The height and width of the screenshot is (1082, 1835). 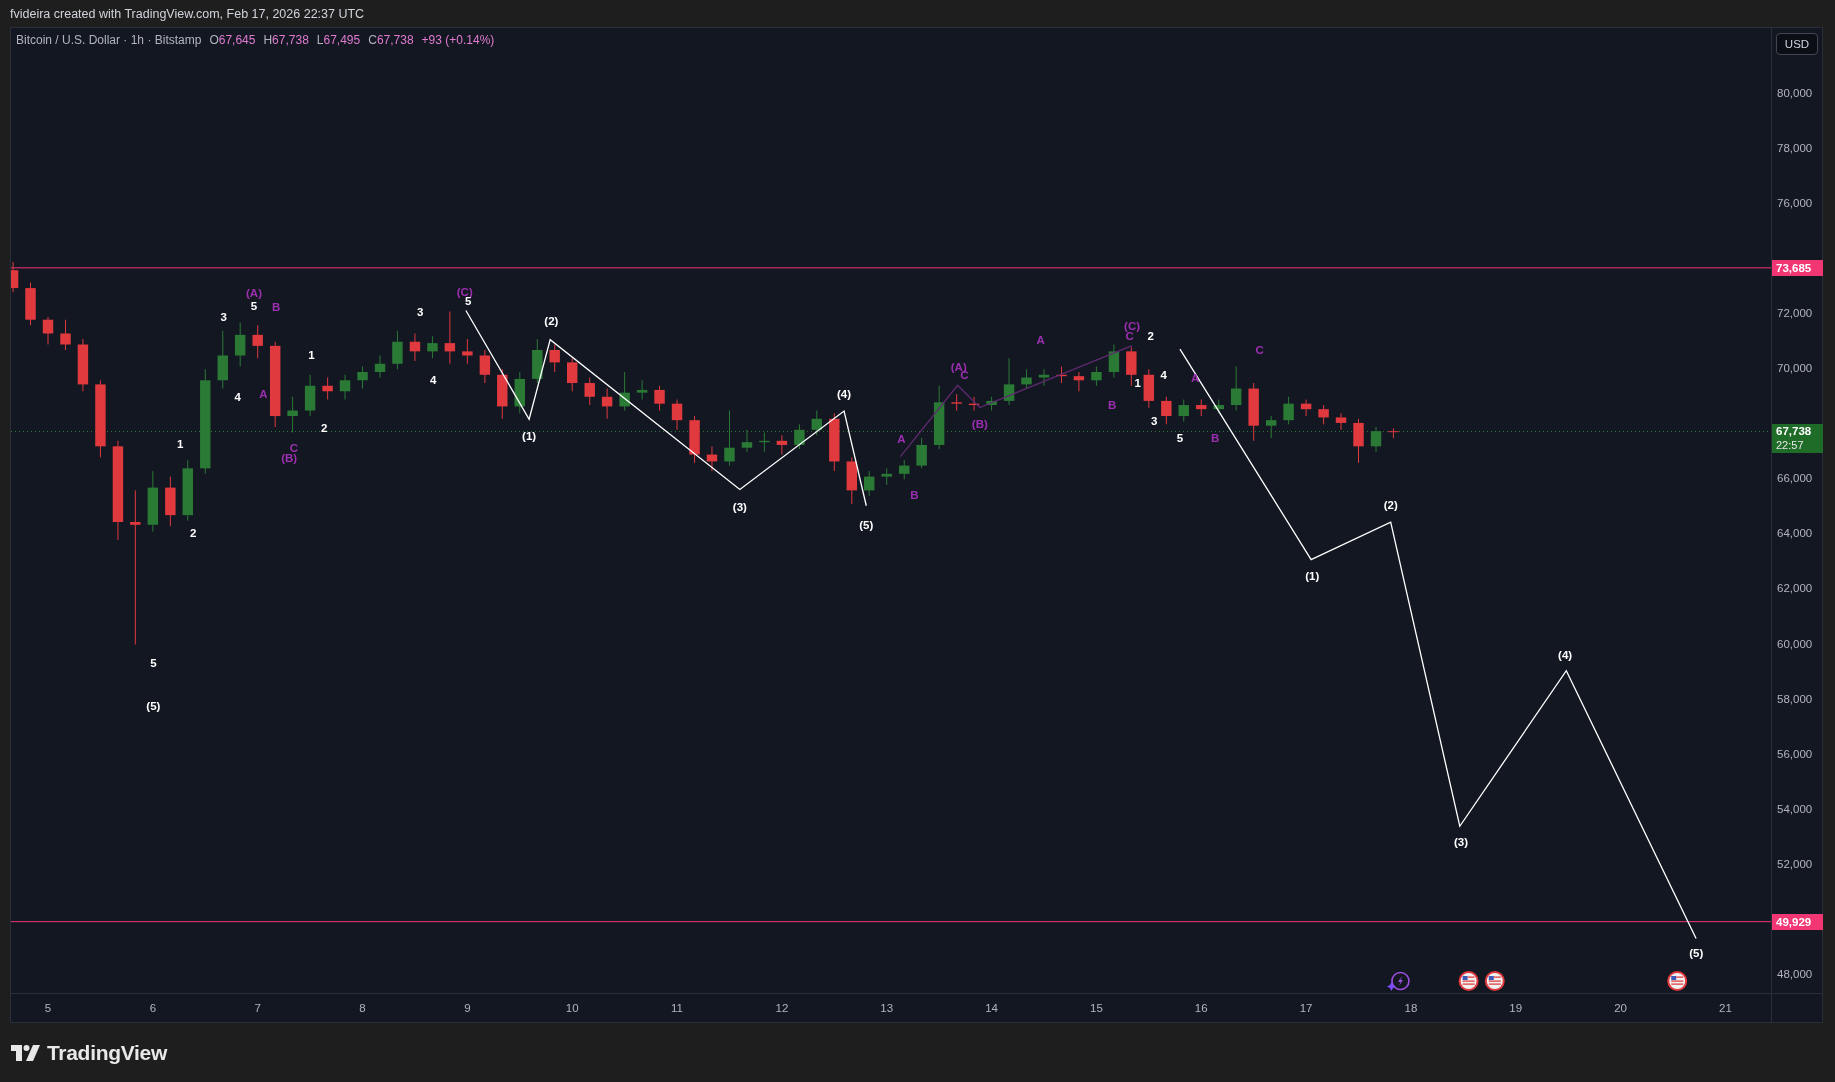 What do you see at coordinates (109, 40) in the screenshot?
I see `symbol-title: Bitcoin / U.S. Dollar · 1h · Bitstamp` at bounding box center [109, 40].